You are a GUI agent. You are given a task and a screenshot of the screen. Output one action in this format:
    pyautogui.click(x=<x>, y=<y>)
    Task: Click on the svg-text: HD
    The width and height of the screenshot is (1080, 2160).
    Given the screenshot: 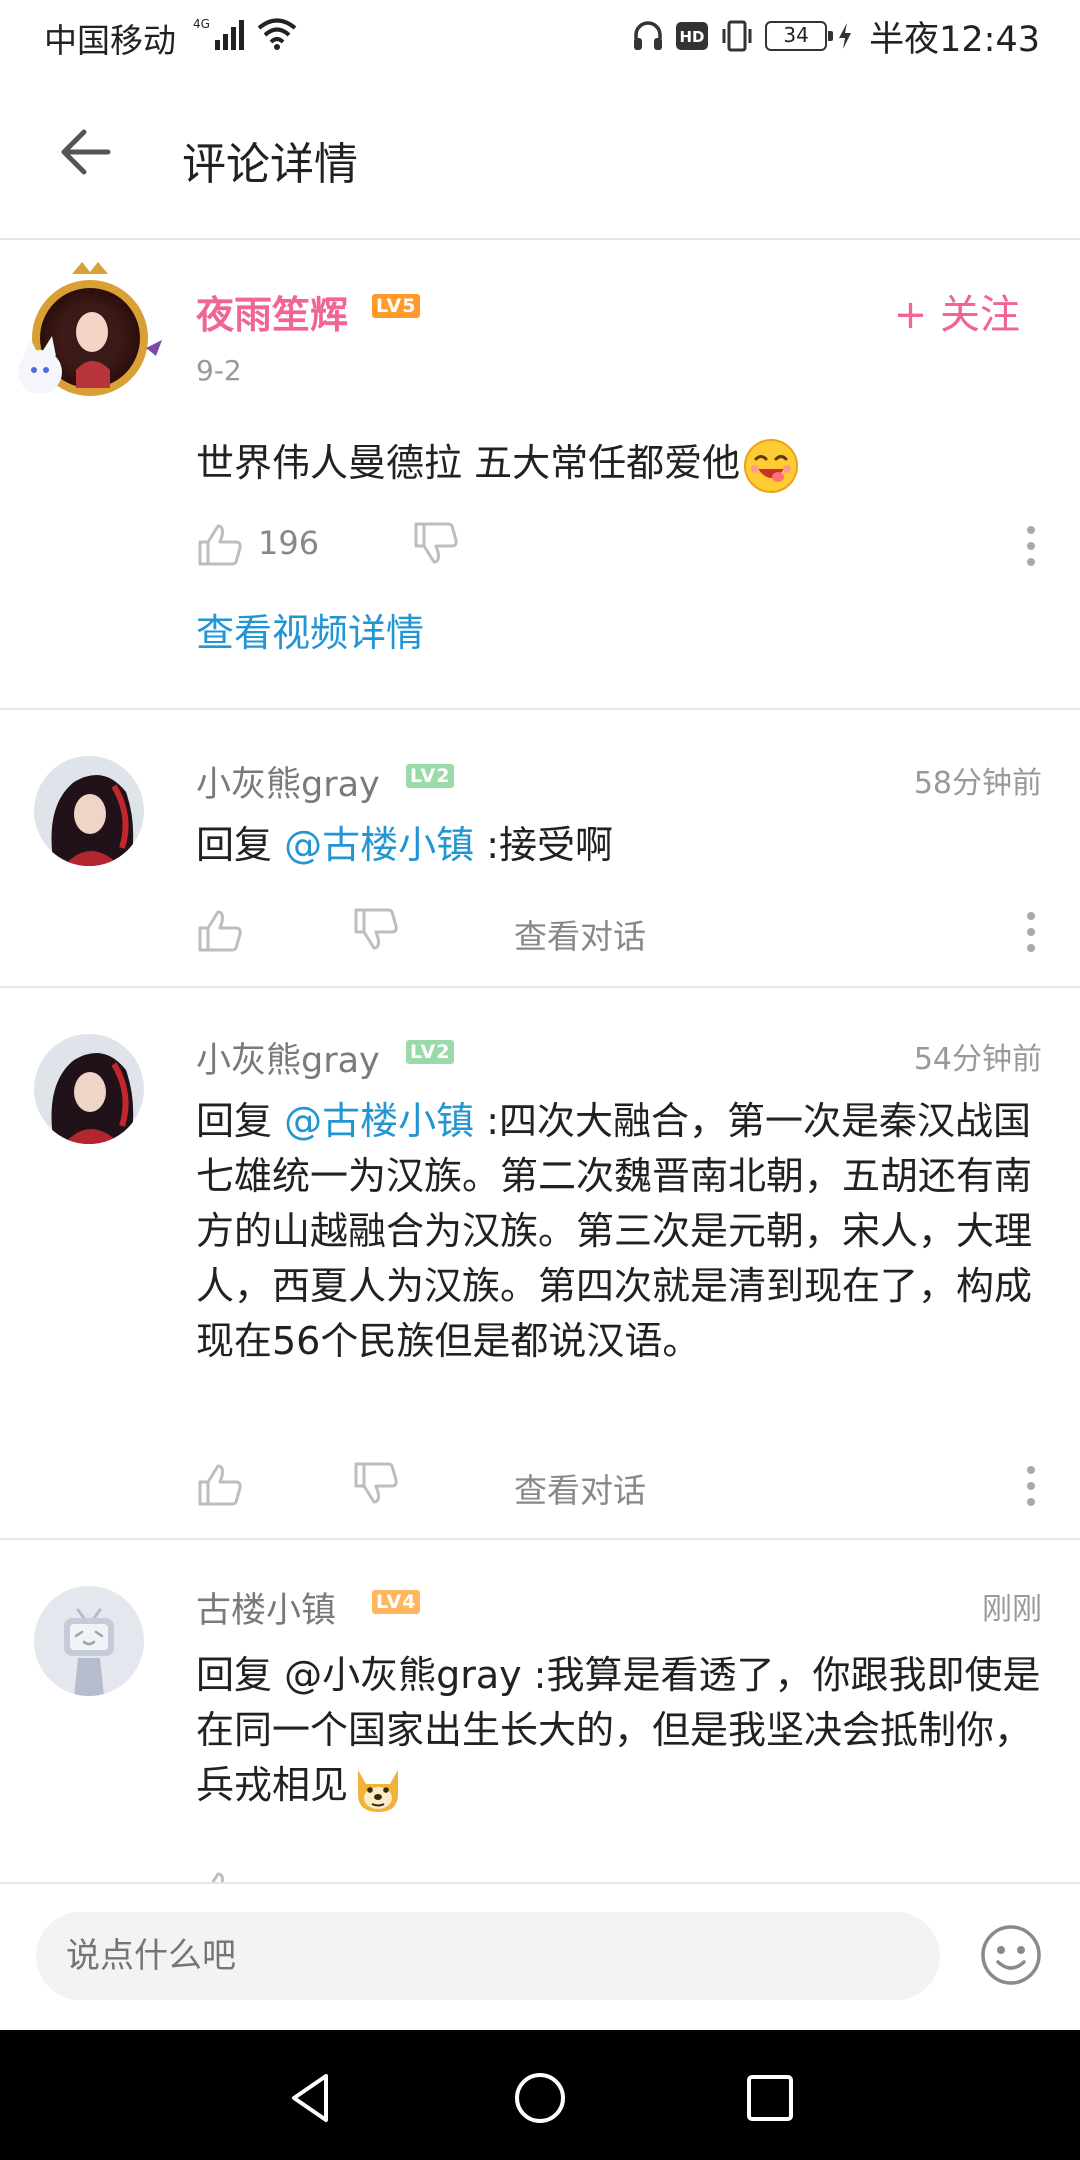 What is the action you would take?
    pyautogui.click(x=692, y=37)
    